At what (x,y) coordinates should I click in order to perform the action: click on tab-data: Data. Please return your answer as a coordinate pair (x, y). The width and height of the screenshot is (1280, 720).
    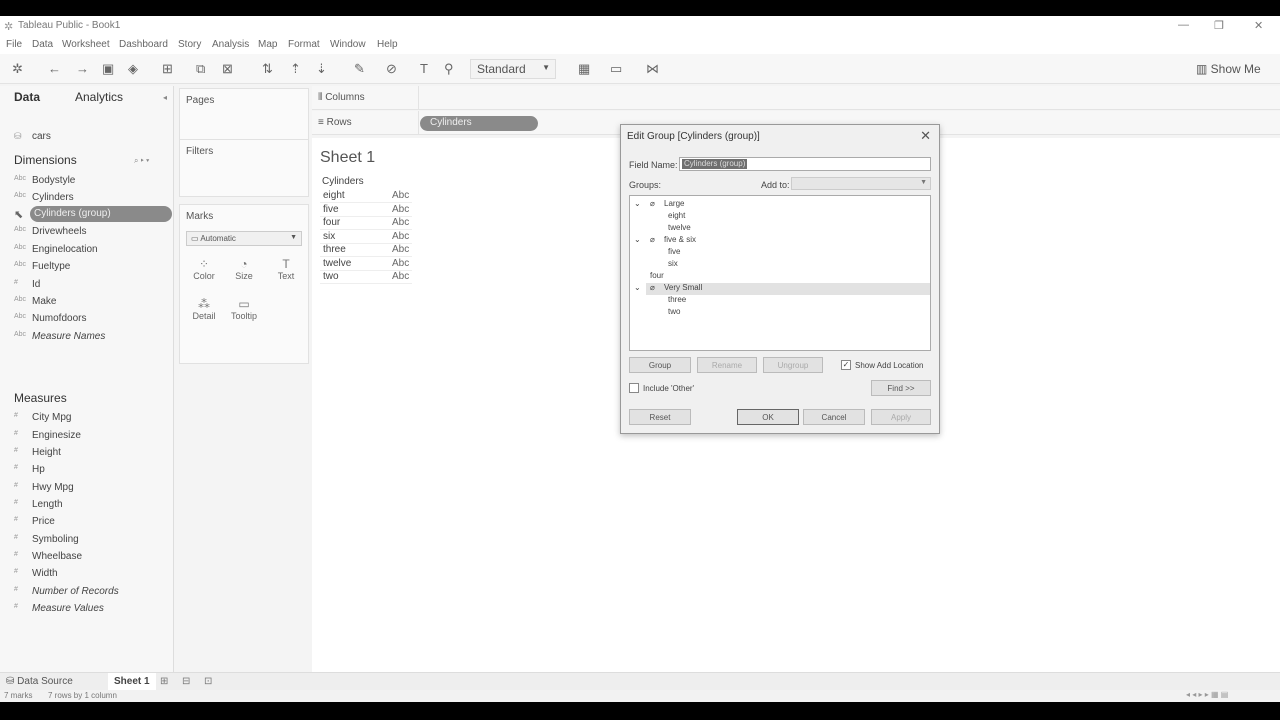
    Looking at the image, I should click on (27, 97).